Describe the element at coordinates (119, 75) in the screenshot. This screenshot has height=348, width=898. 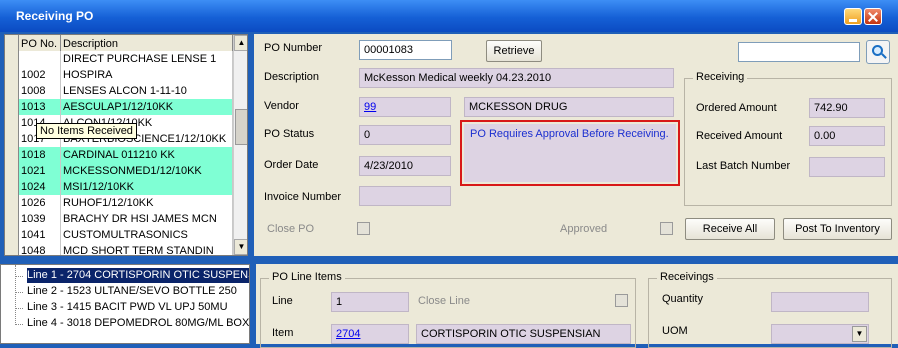
I see `table-row: 1002 HOSPIRA` at that location.